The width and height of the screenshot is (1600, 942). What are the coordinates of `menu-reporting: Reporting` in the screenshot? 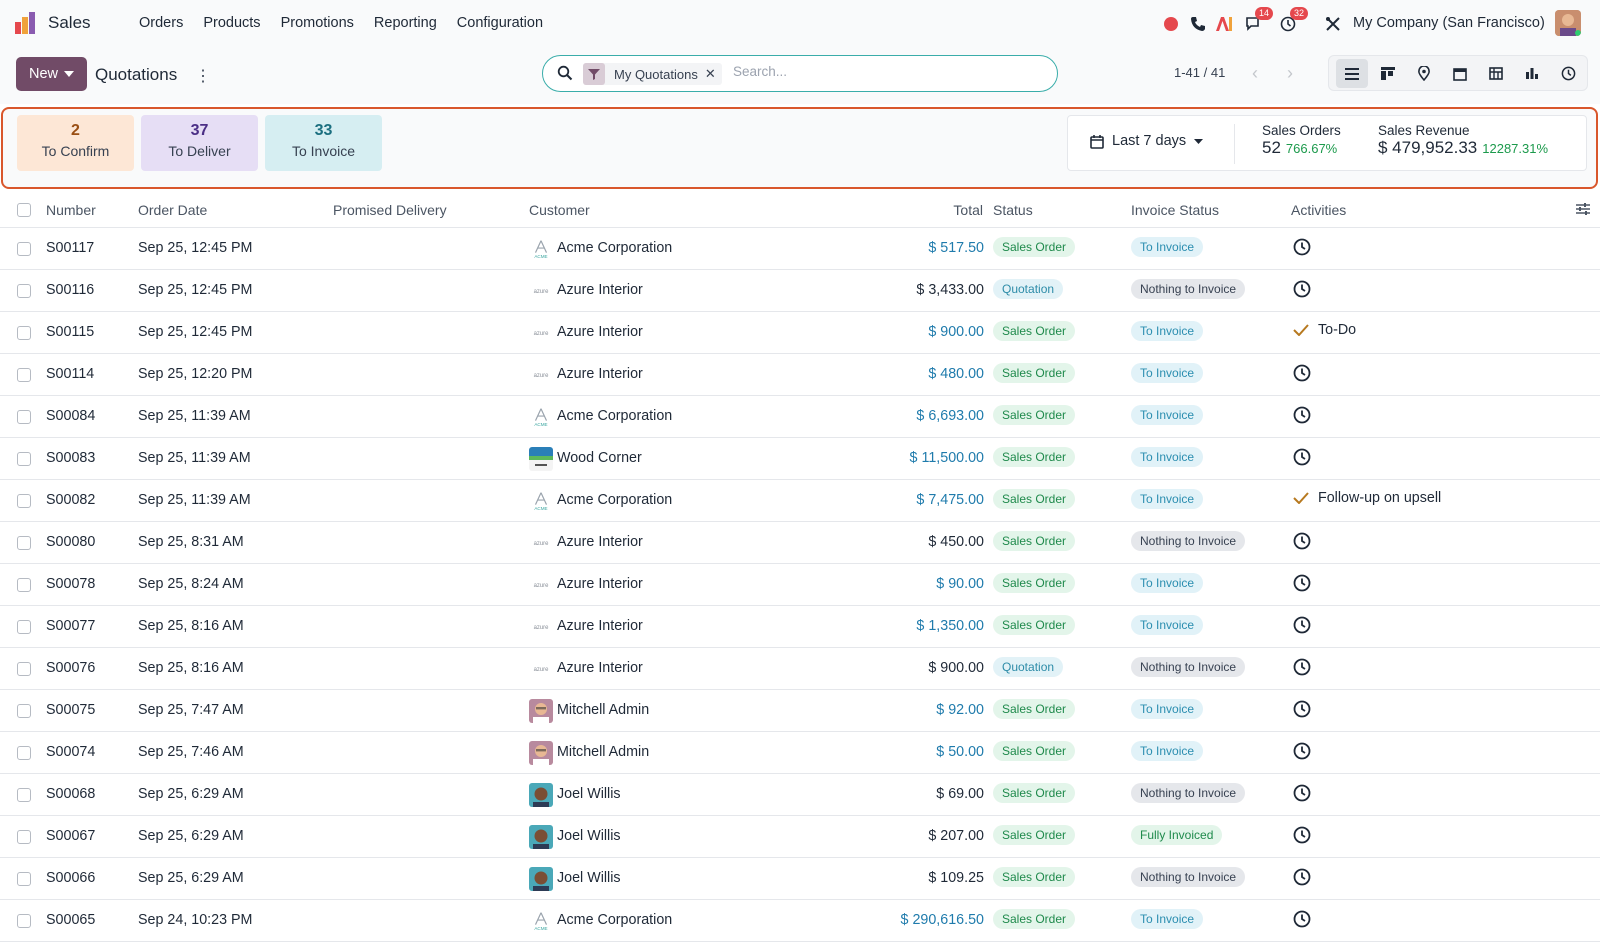 It's located at (405, 23).